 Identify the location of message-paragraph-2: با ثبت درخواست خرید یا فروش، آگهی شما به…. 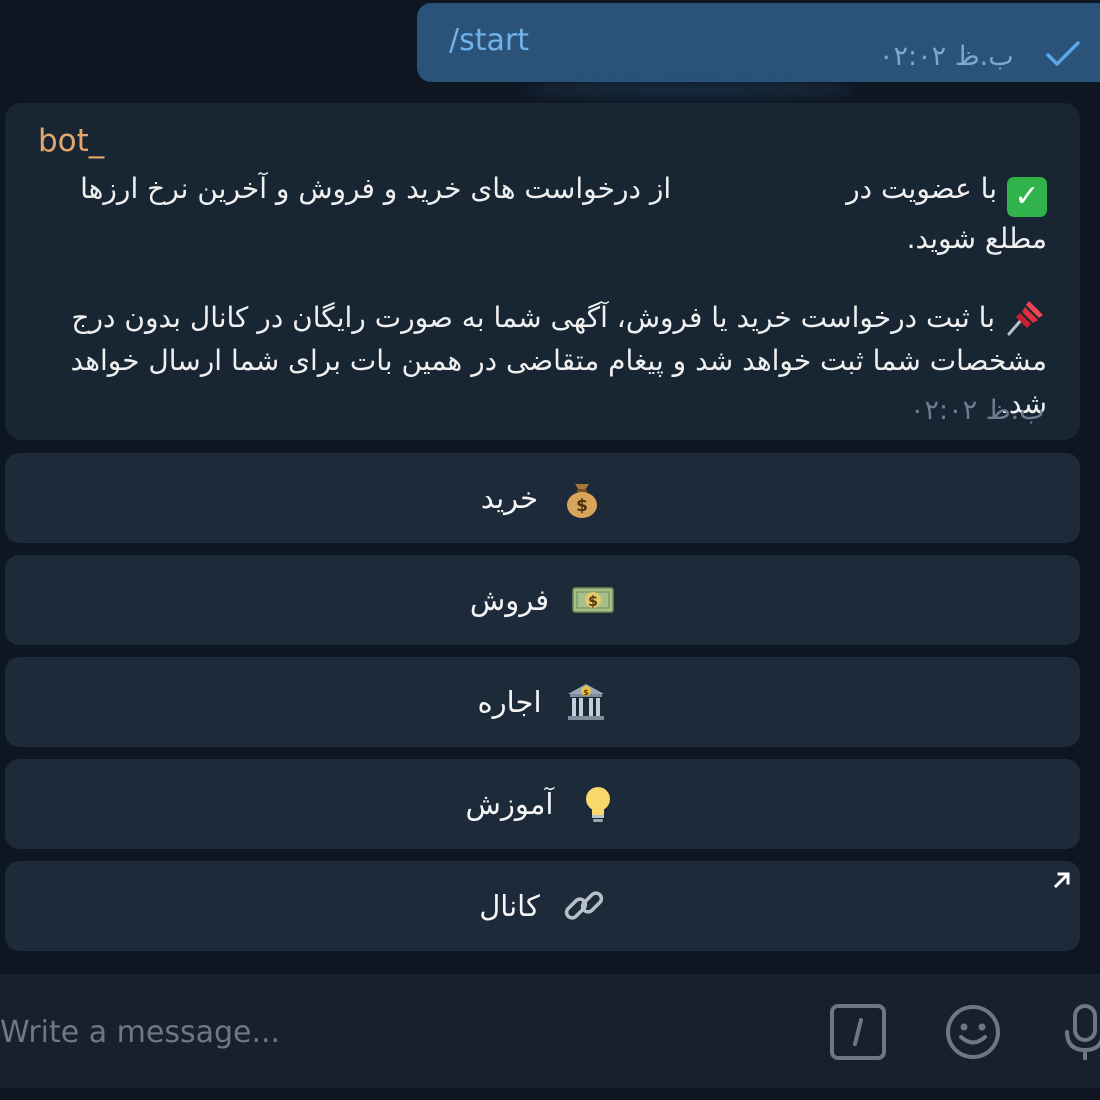
(542, 360).